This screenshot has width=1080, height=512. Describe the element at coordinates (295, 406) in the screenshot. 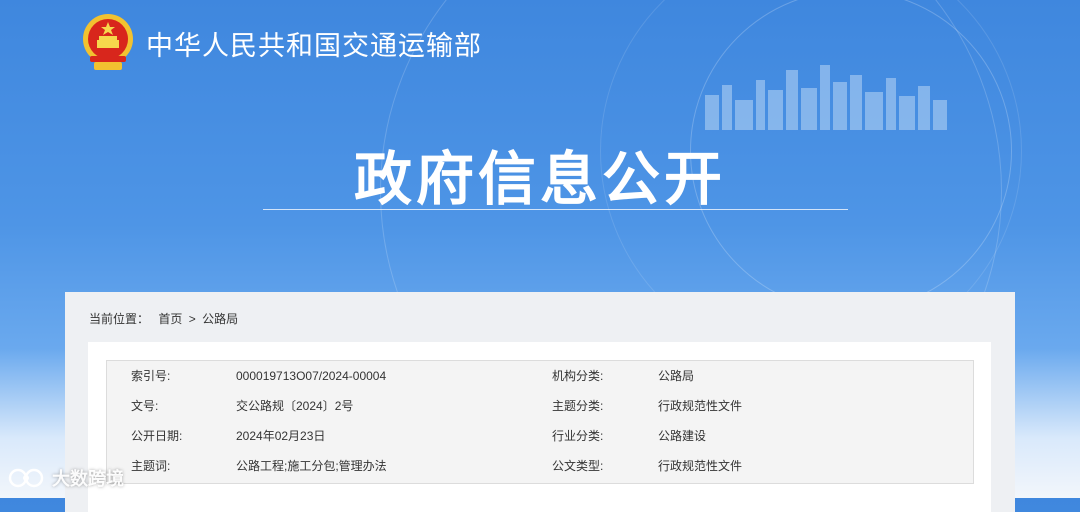

I see `meta-value: 交公路规〔2024〕2号` at that location.